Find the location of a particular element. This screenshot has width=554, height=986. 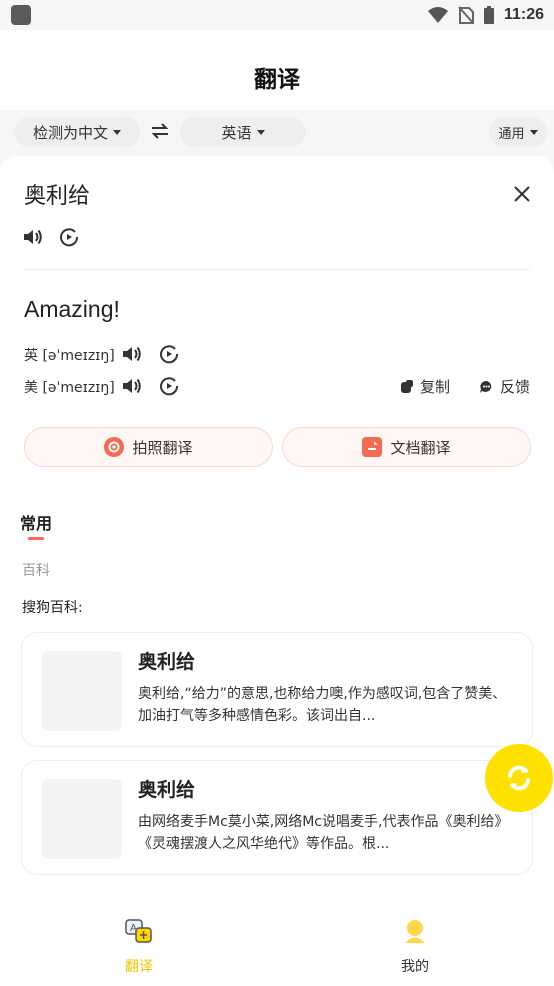

photo-translate-button: 拍照翻译 is located at coordinates (148, 447).